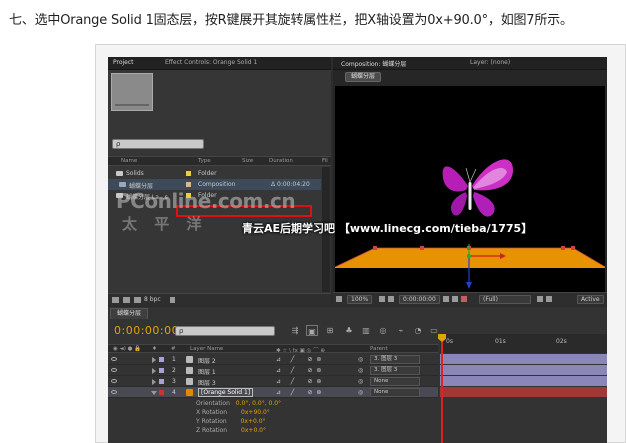 The width and height of the screenshot is (626, 443). Describe the element at coordinates (233, 412) in the screenshot. I see `property-x-rotation: X Rotation 0x+90.0°` at that location.